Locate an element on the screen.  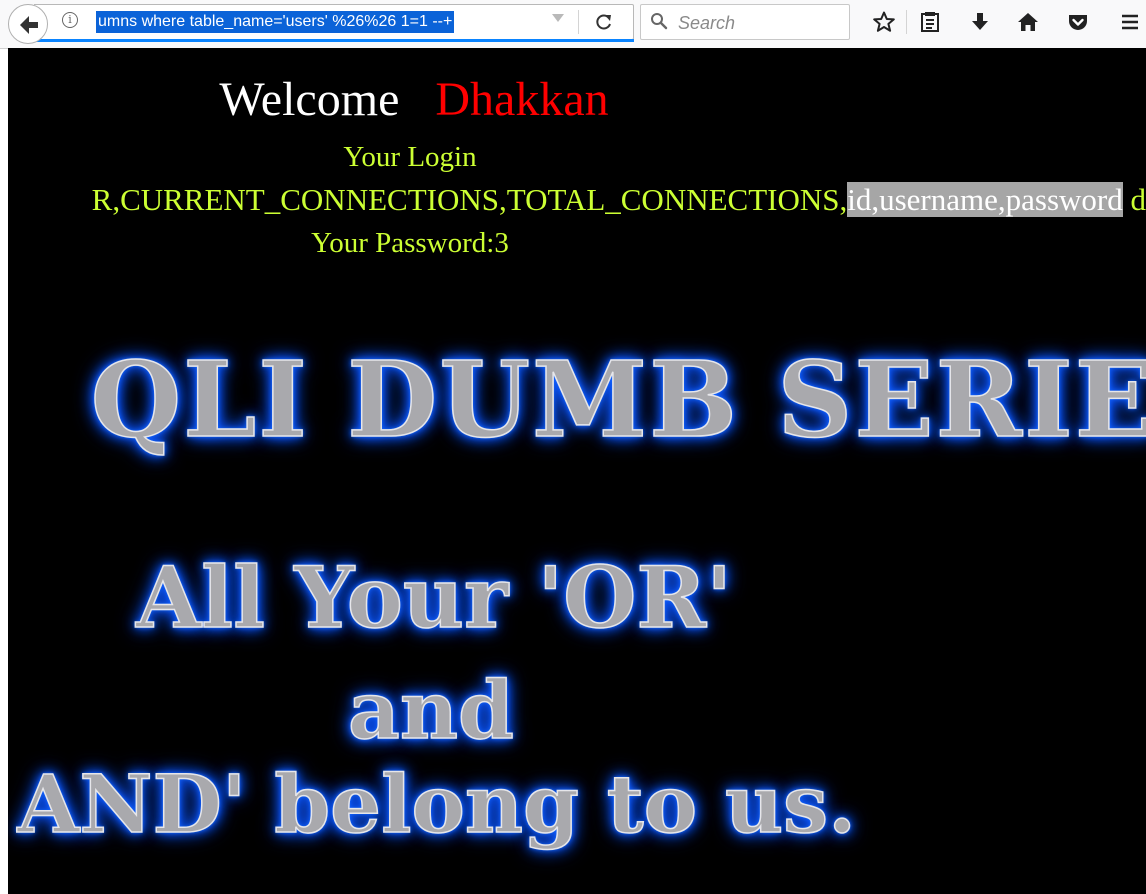
welcome-username: Dhakkan is located at coordinates (522, 99).